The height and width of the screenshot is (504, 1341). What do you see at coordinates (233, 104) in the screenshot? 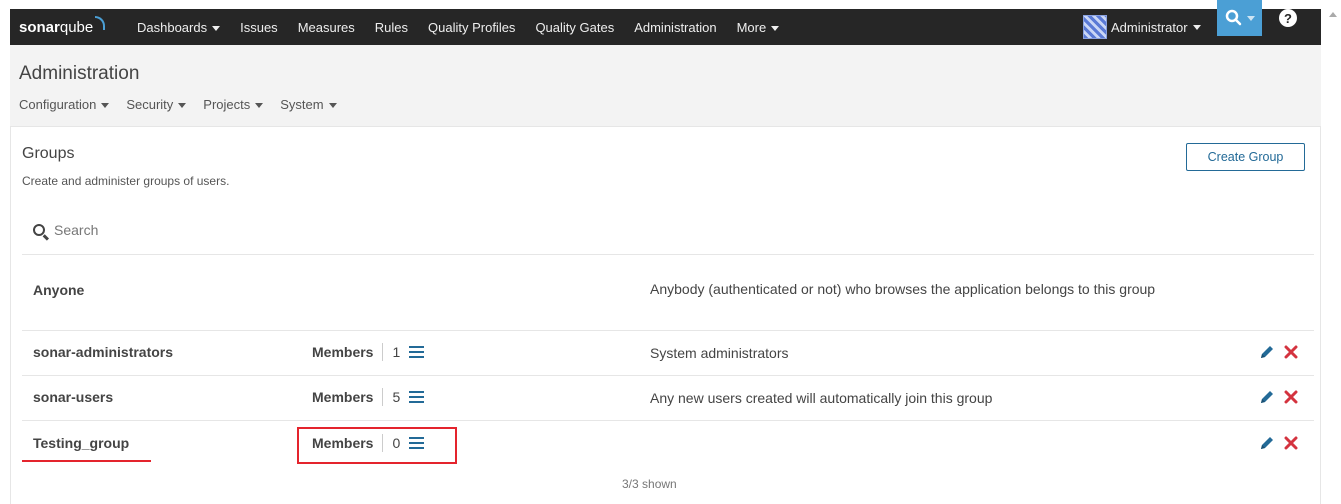
I see `subnav-projects: Projects` at bounding box center [233, 104].